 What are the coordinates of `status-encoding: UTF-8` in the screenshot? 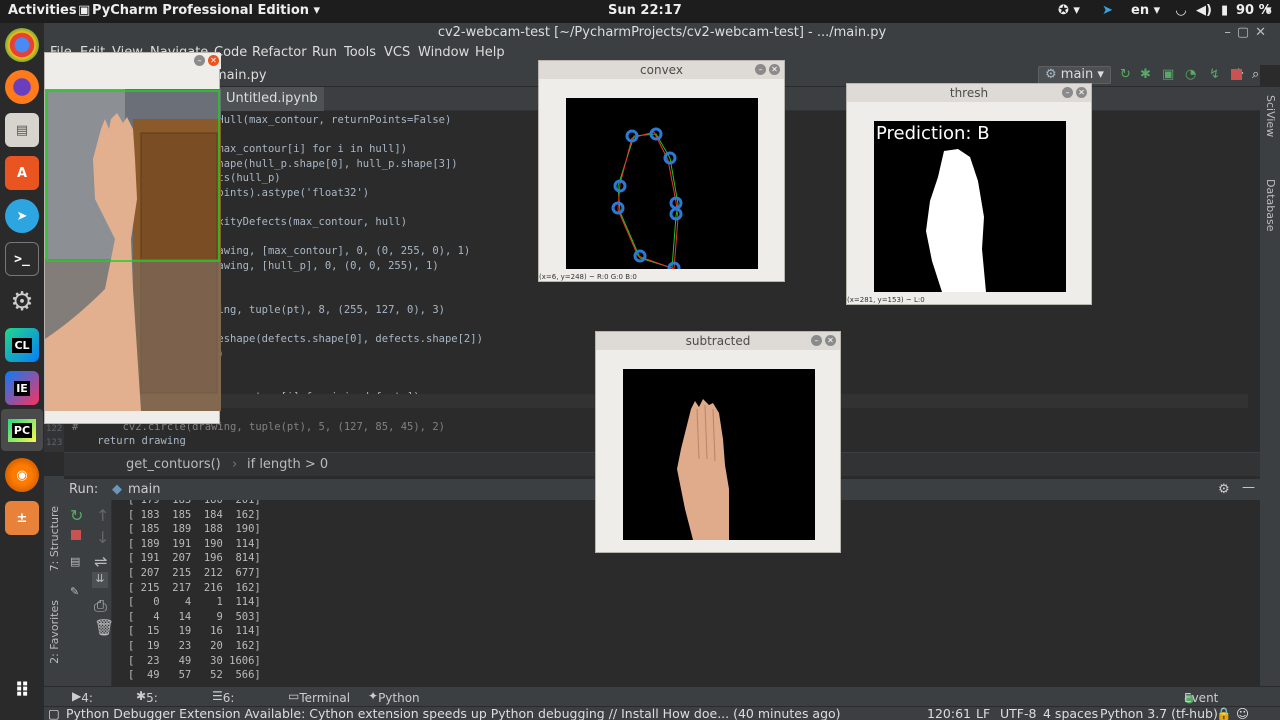 It's located at (1018, 713).